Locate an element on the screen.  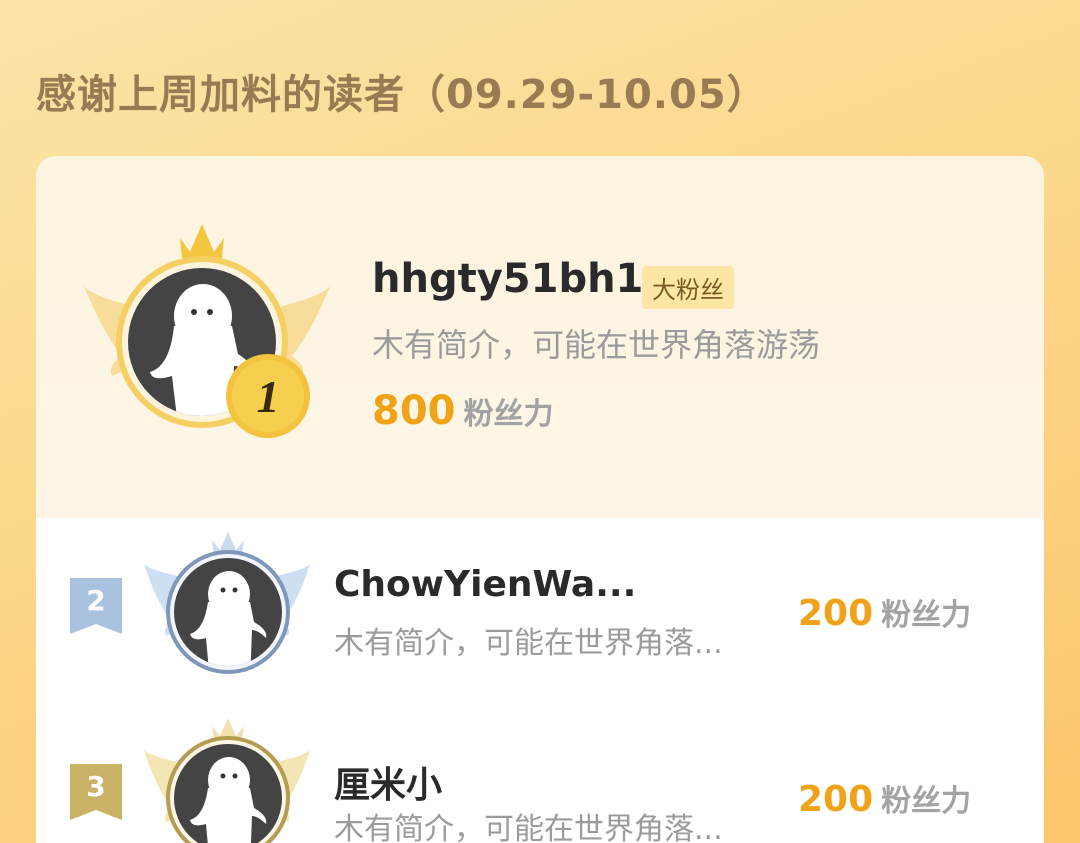
rank-medal-icon: 1 is located at coordinates (268, 396).